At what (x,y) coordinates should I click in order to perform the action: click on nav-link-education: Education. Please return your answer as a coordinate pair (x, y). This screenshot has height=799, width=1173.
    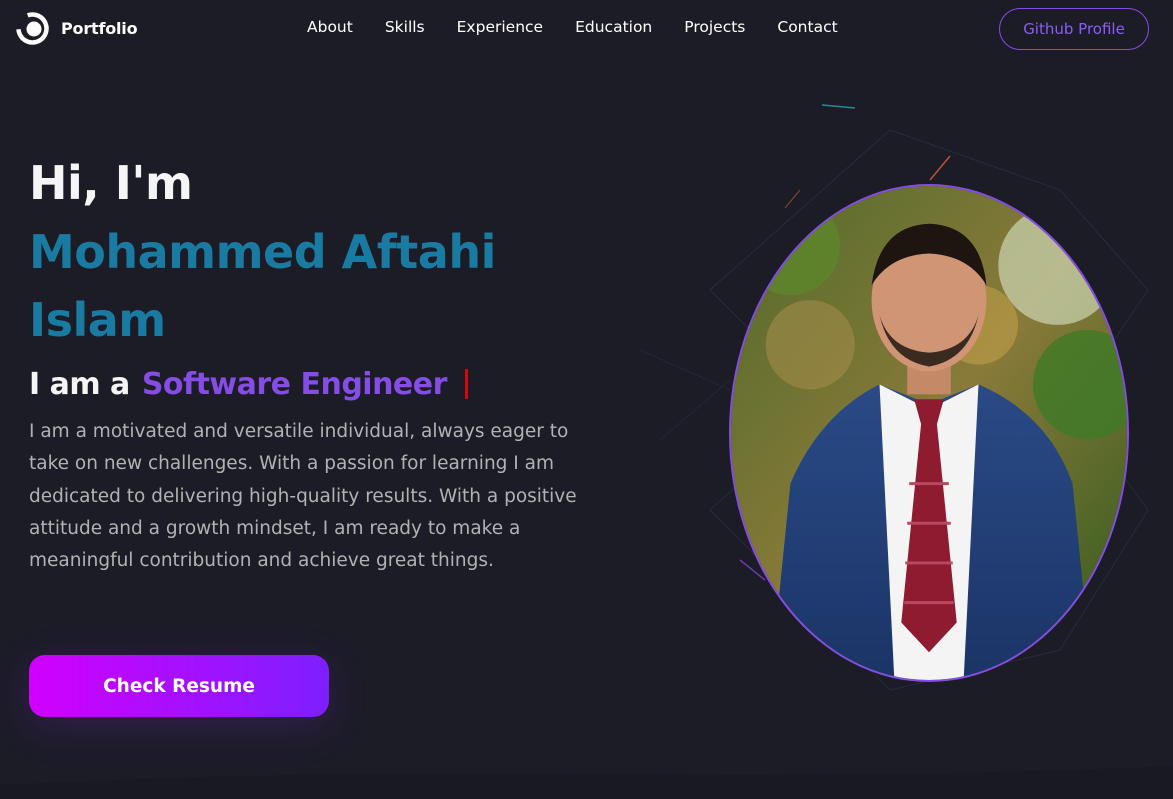
    Looking at the image, I should click on (613, 27).